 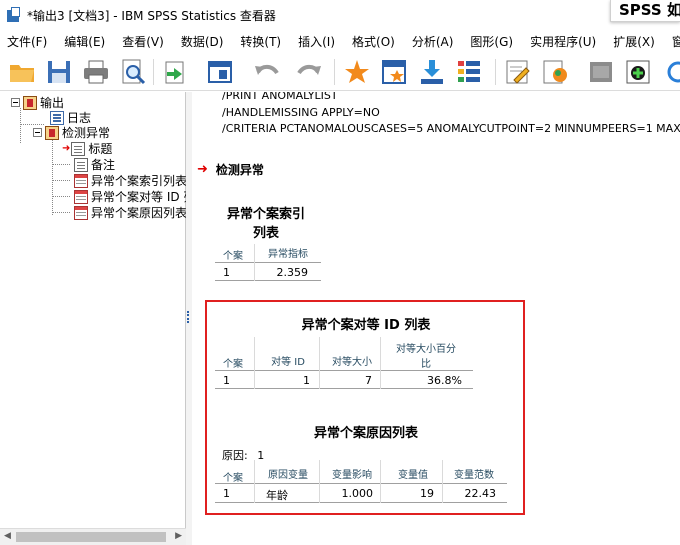 What do you see at coordinates (52, 132) in the screenshot?
I see `procedure-book-icon` at bounding box center [52, 132].